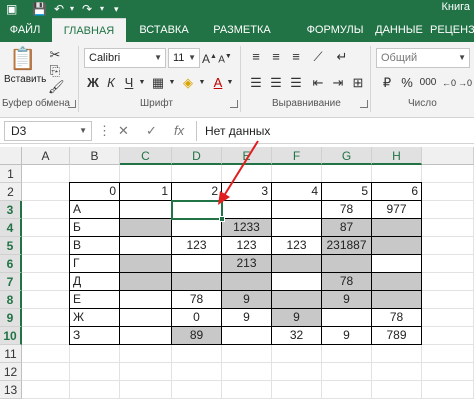 This screenshot has height=401, width=474. What do you see at coordinates (297, 372) in the screenshot?
I see `cell-f12` at bounding box center [297, 372].